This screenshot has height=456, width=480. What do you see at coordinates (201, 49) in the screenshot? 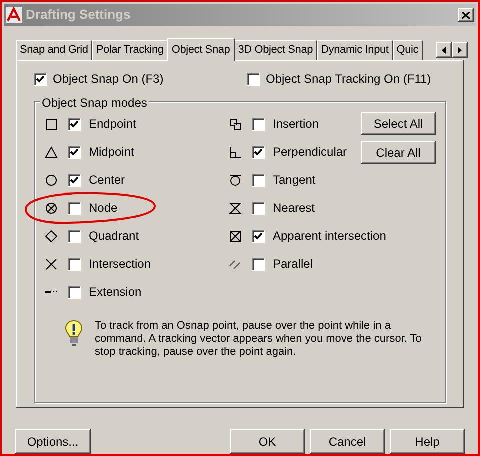
I see `tab: Object Snap` at bounding box center [201, 49].